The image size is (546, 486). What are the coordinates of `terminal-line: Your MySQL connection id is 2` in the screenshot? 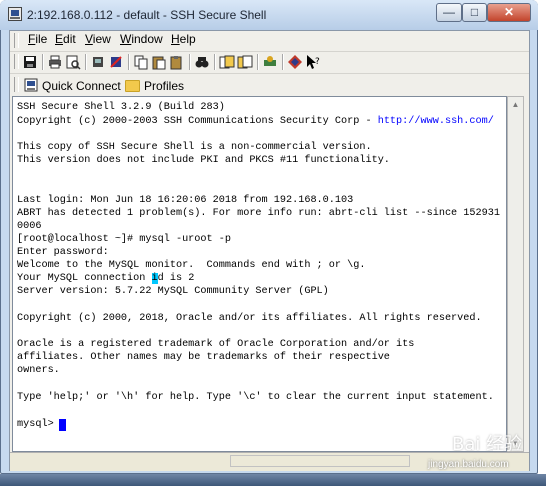 It's located at (105, 278).